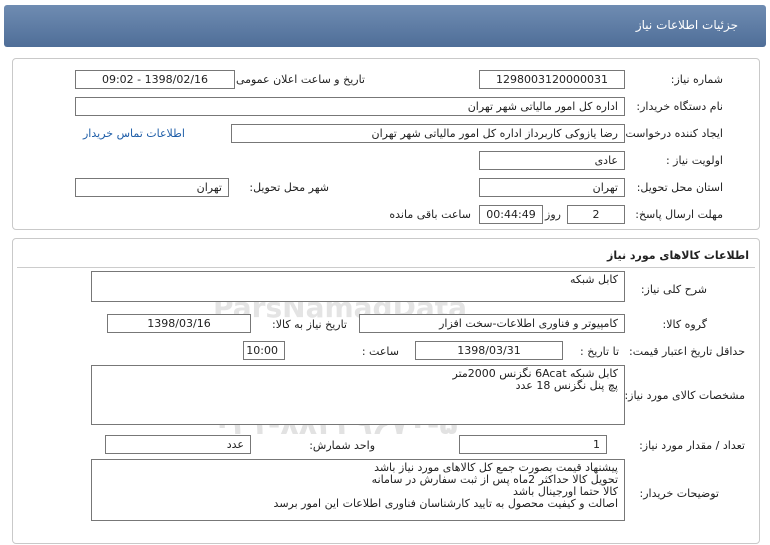 The width and height of the screenshot is (770, 545). What do you see at coordinates (679, 187) in the screenshot?
I see `province-label: استان محل تحویل:` at bounding box center [679, 187].